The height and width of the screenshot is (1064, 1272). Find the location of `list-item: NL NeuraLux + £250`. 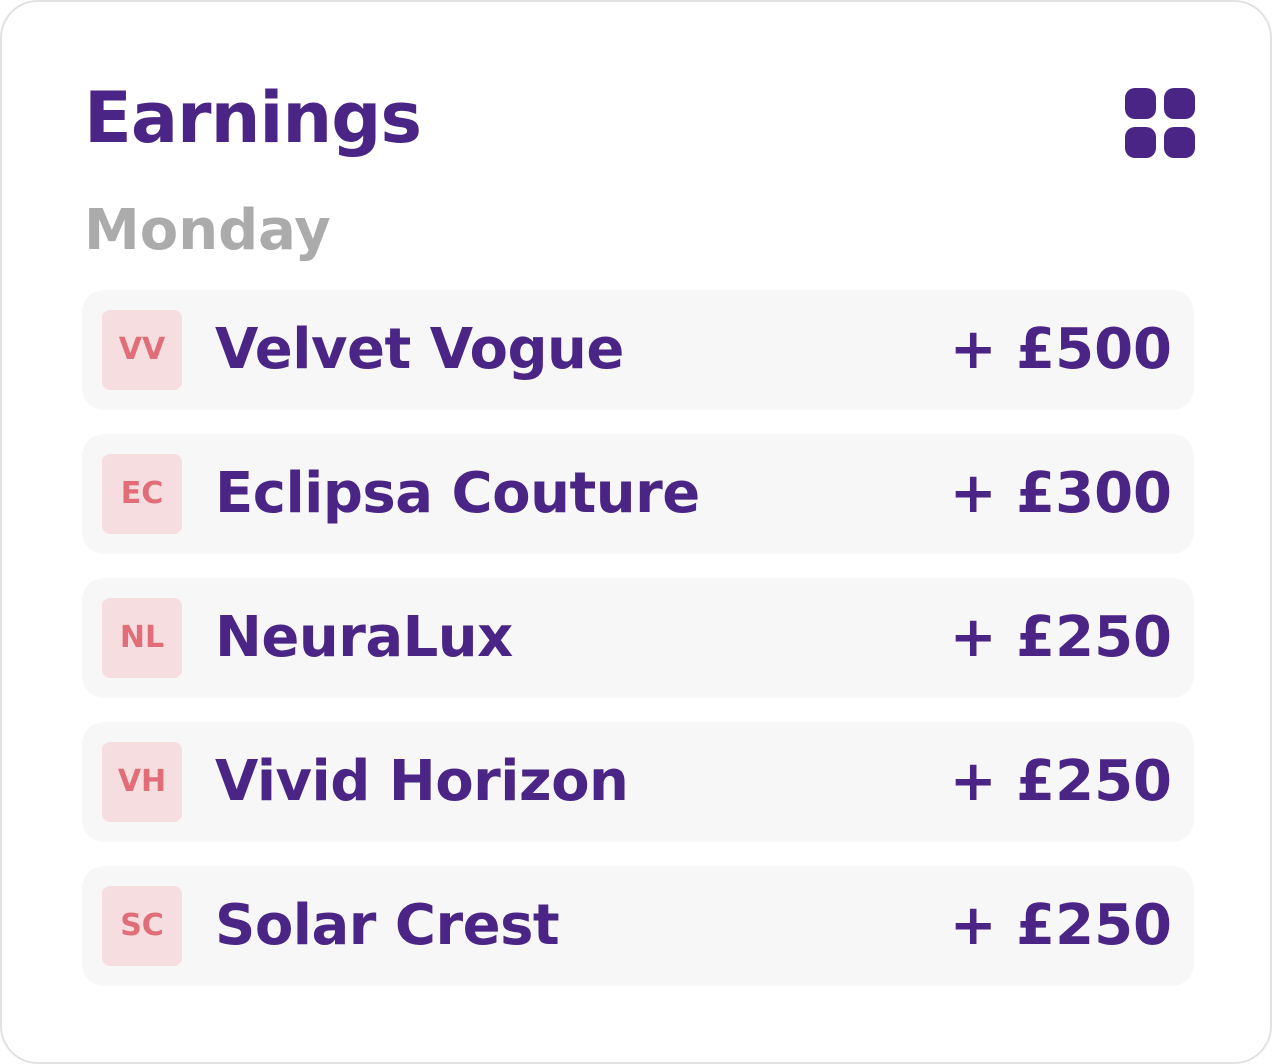

list-item: NL NeuraLux + £250 is located at coordinates (638, 638).